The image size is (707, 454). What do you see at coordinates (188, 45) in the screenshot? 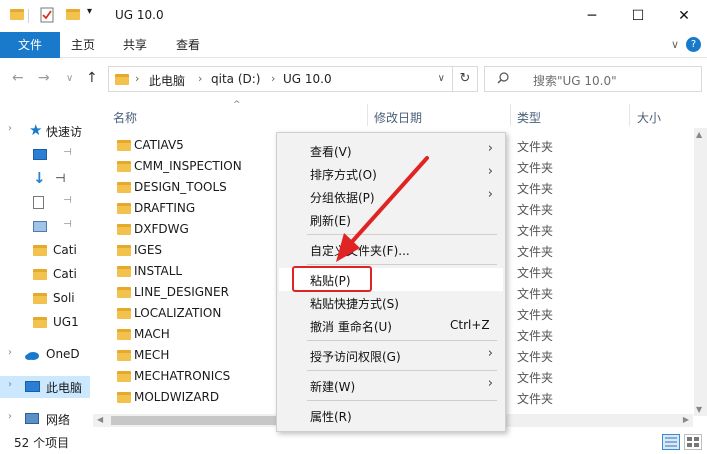
I see `tab-view: 查看` at bounding box center [188, 45].